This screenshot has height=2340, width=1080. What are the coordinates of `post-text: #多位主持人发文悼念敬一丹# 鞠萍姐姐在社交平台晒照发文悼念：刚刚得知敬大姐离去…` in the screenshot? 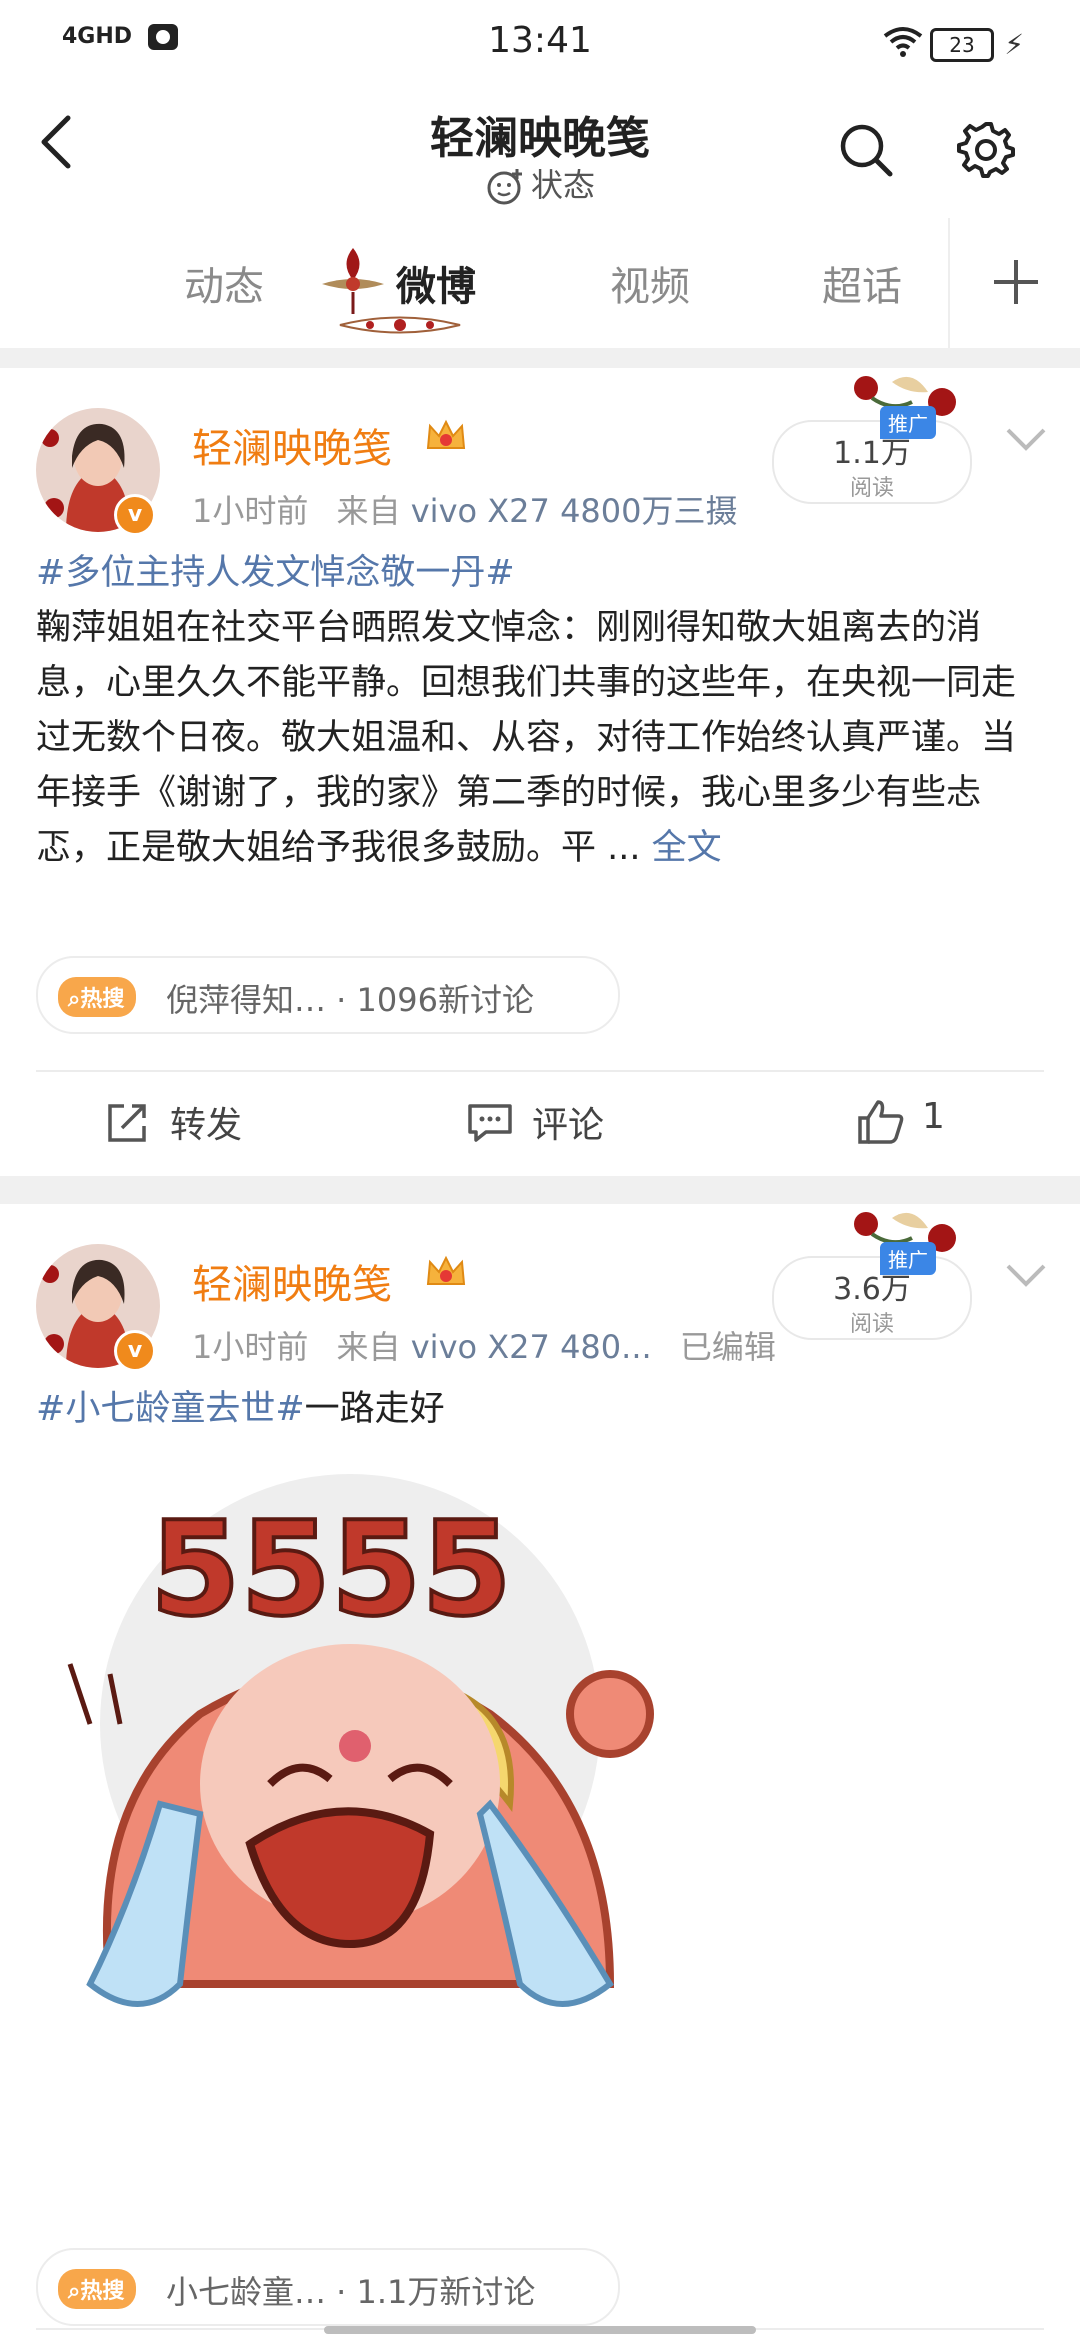 It's located at (536, 711).